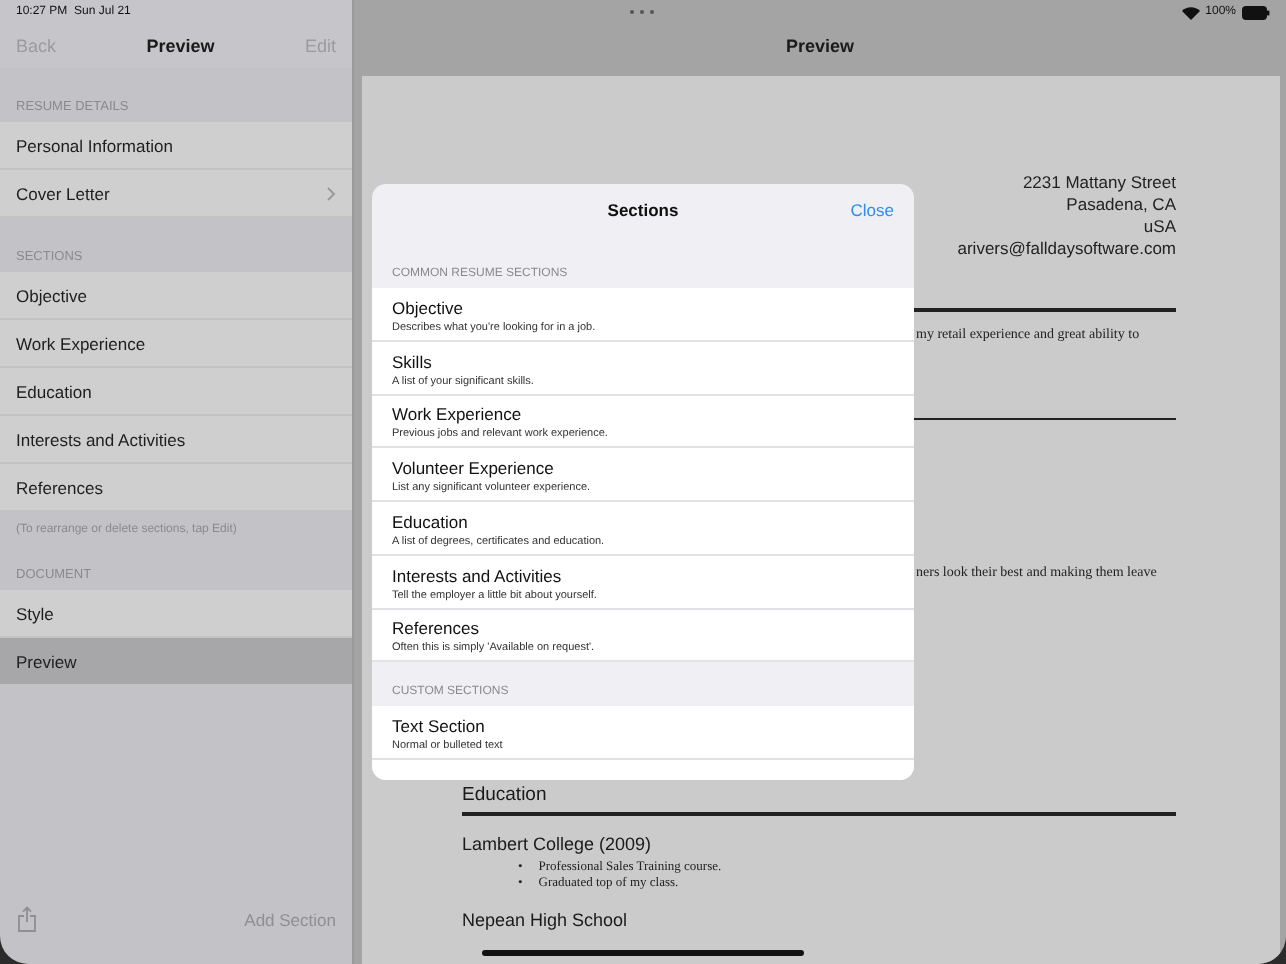 This screenshot has height=964, width=1286. What do you see at coordinates (1121, 205) in the screenshot?
I see `address-line: Pasadena, CA` at bounding box center [1121, 205].